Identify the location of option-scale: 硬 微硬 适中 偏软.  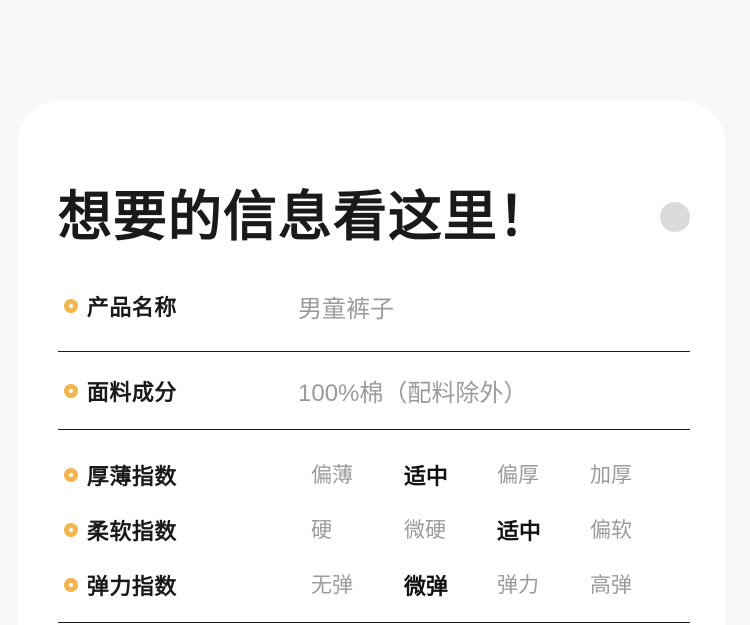
(497, 530).